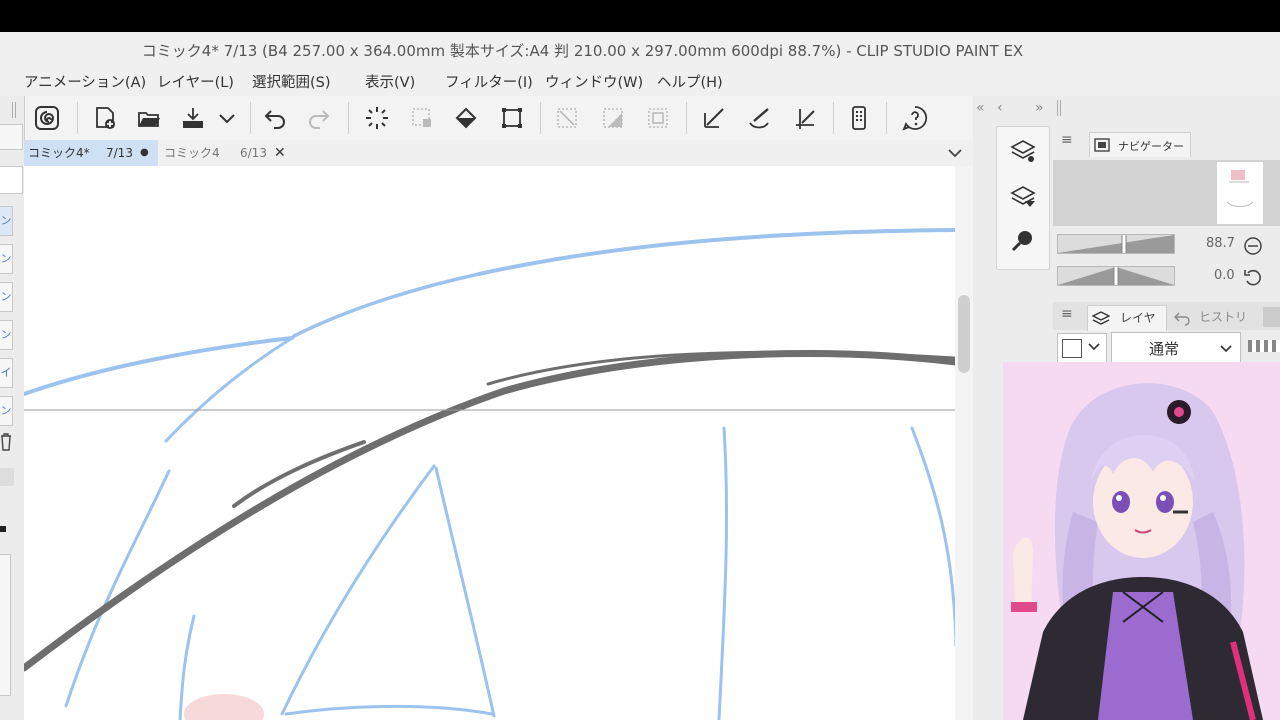 The height and width of the screenshot is (720, 1280). I want to click on sketch-stroke-bang-a, so click(358, 590).